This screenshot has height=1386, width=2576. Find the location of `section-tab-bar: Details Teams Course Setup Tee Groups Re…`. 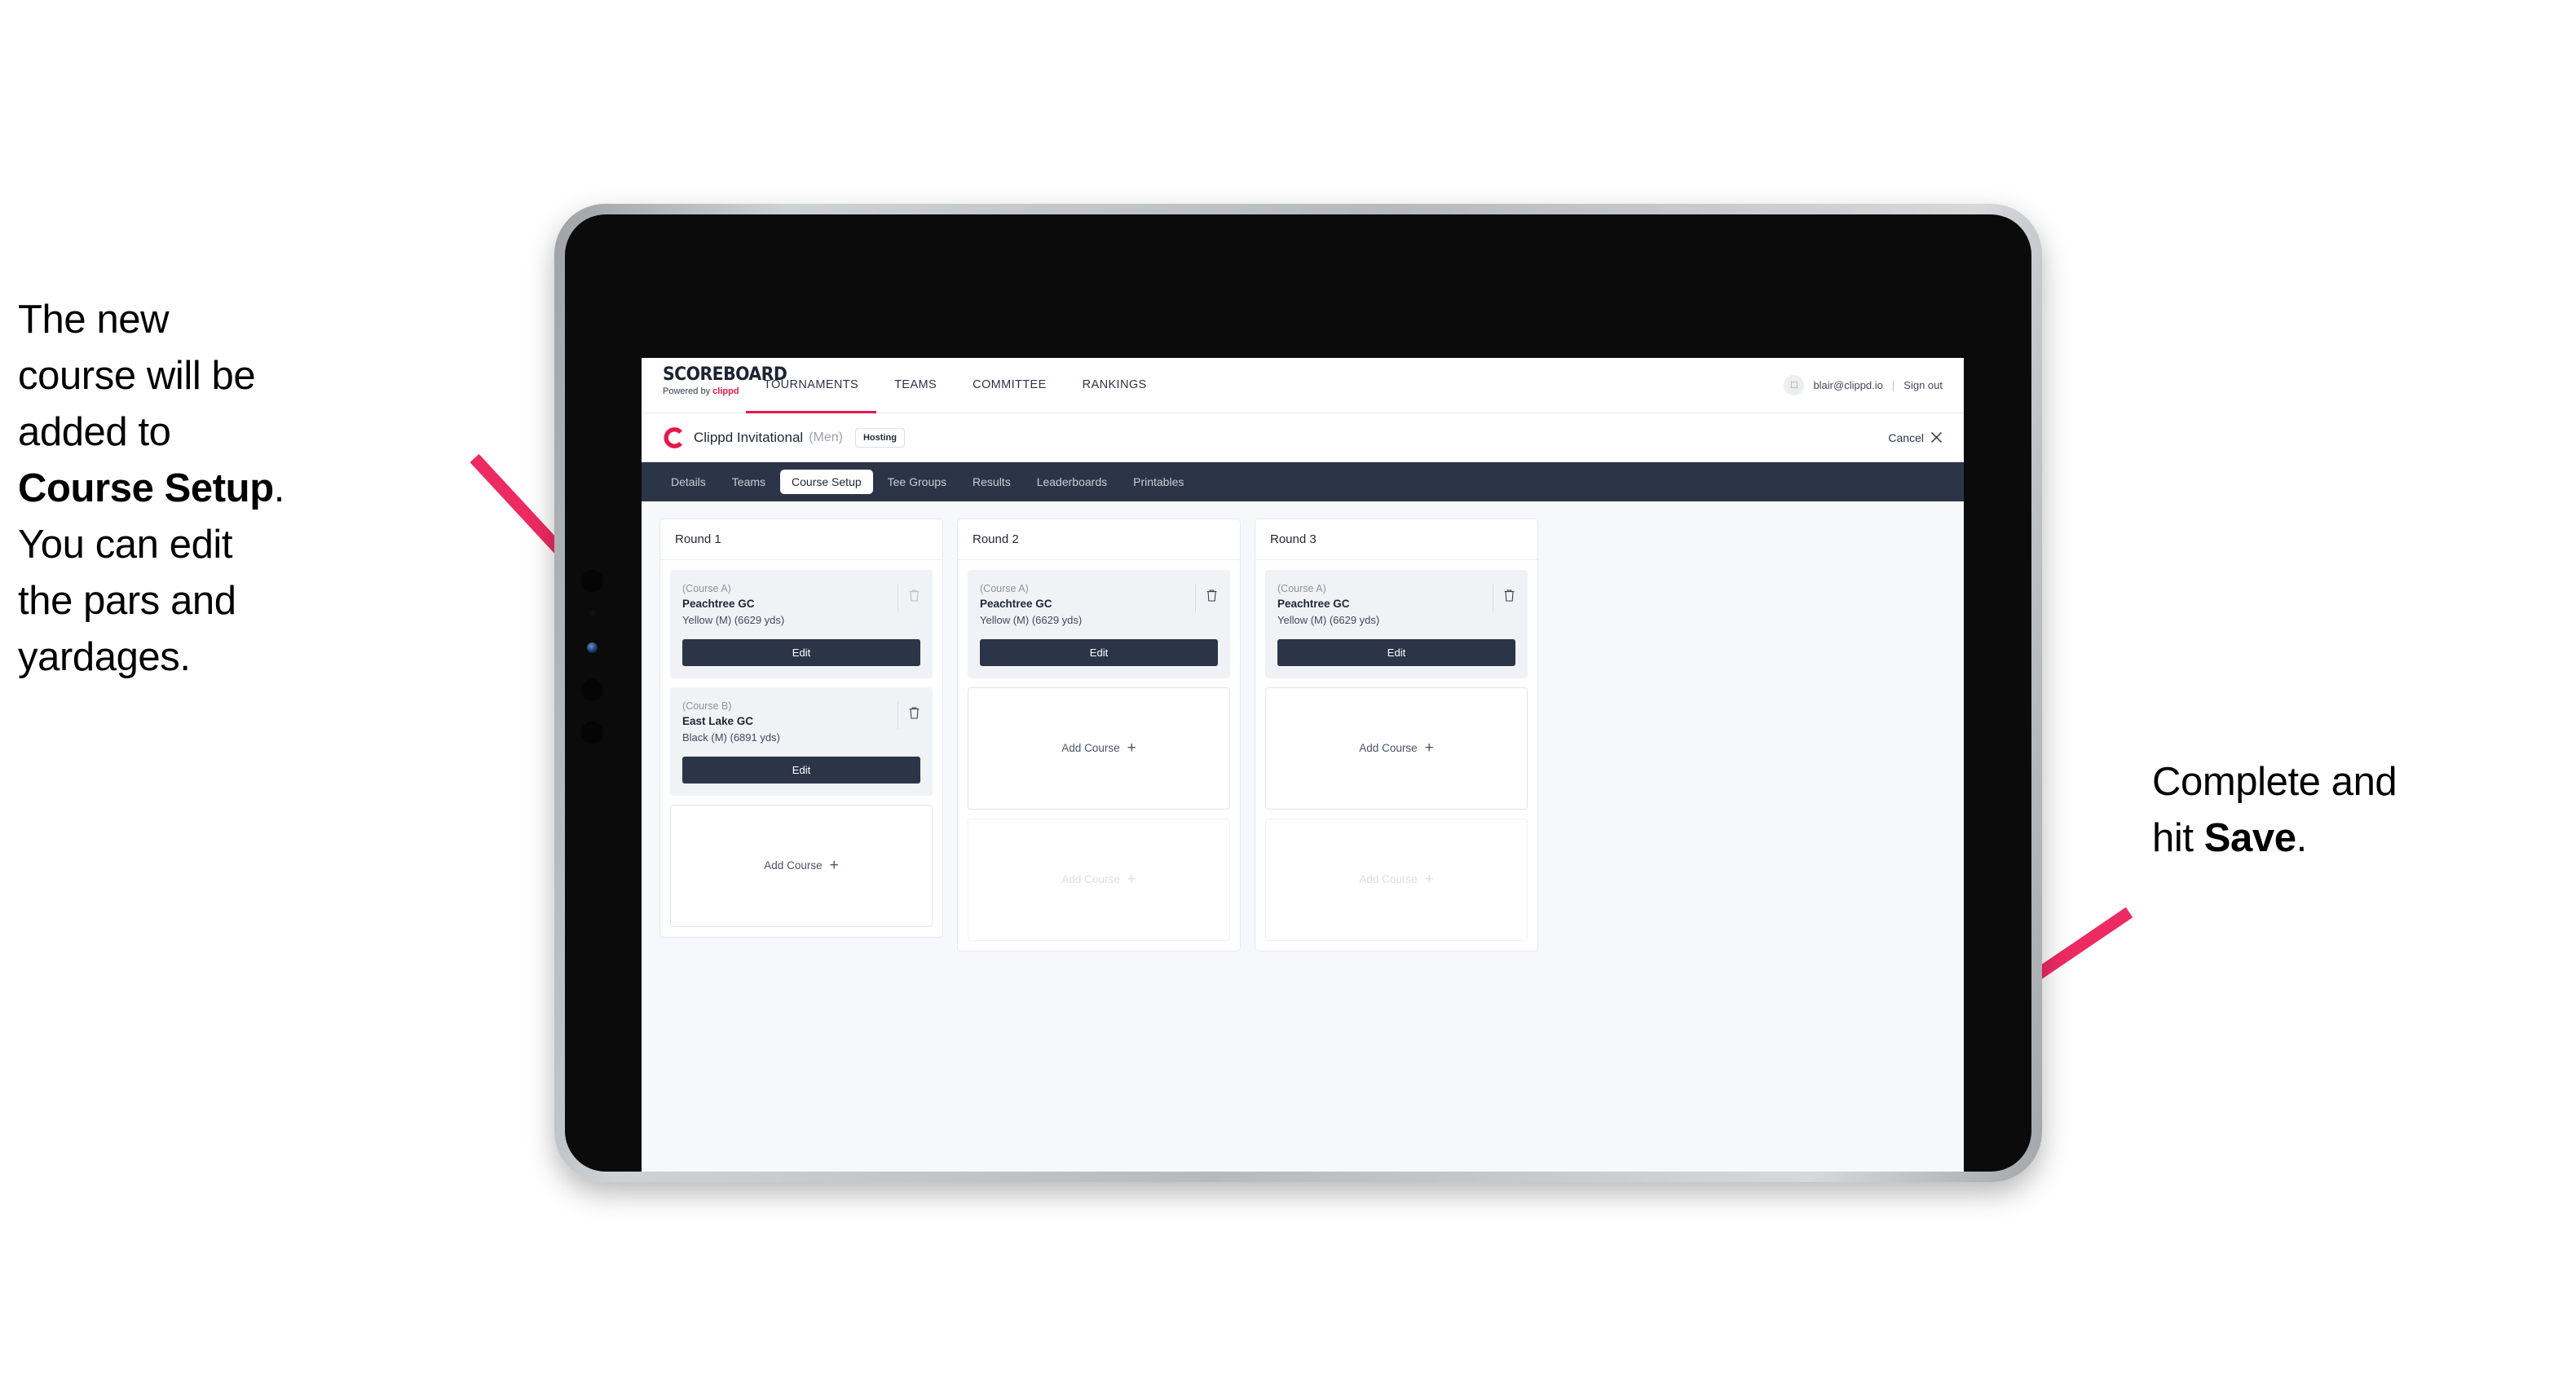

section-tab-bar: Details Teams Course Setup Tee Groups Re… is located at coordinates (1303, 482).